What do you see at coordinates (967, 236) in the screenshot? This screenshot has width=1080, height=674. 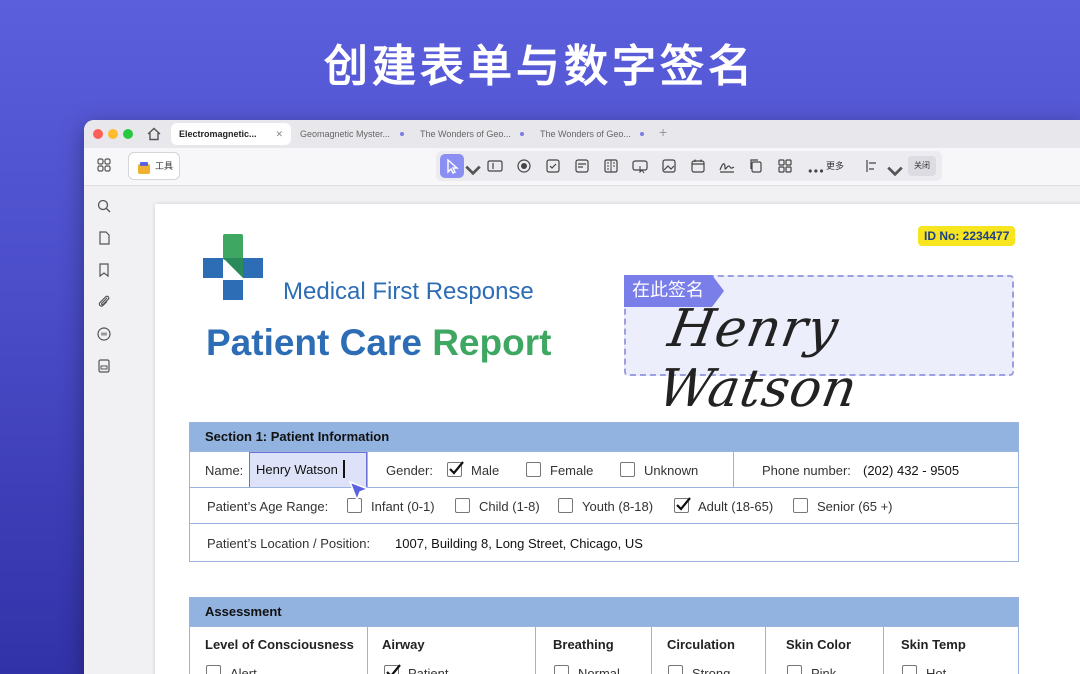 I see `id-badge: ID No: 2234477` at bounding box center [967, 236].